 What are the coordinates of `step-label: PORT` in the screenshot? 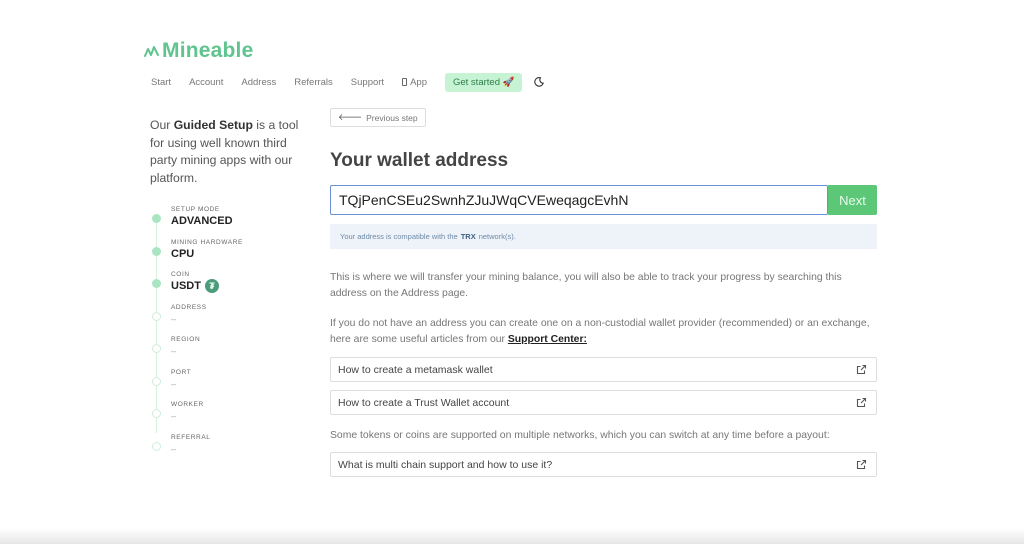 It's located at (181, 372).